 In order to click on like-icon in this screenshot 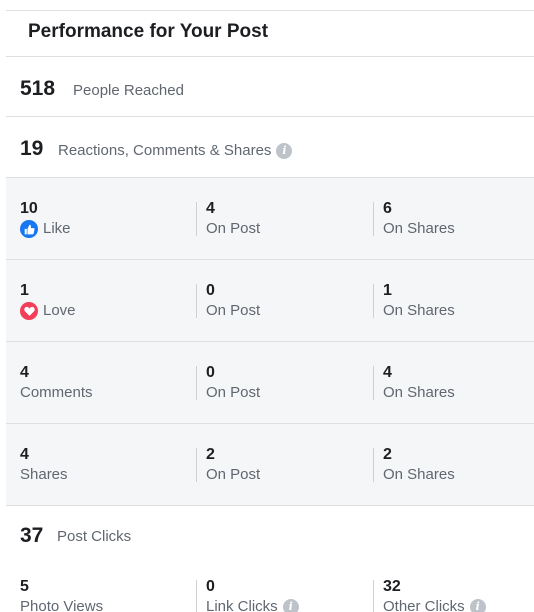, I will do `click(29, 229)`.